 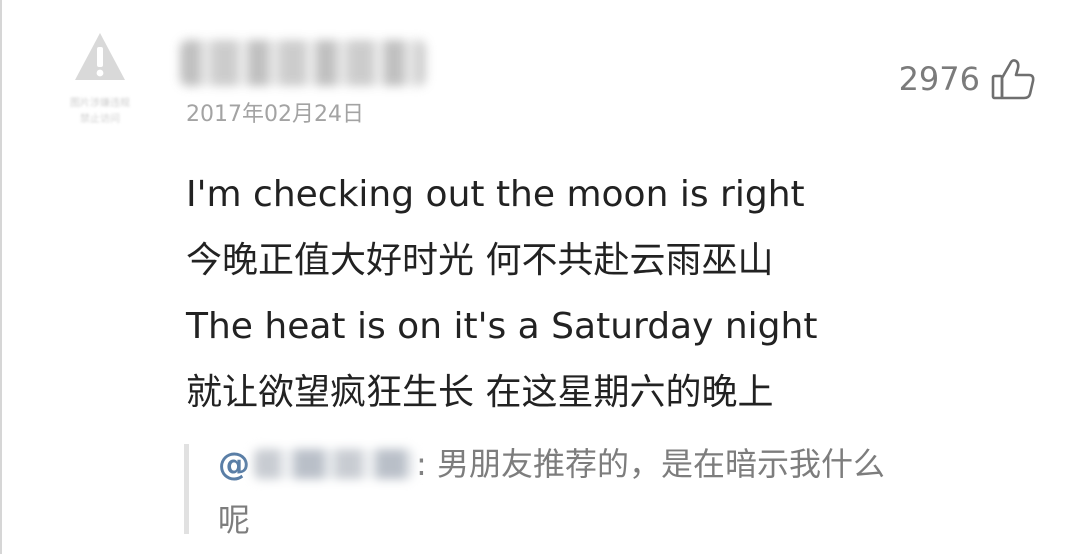 What do you see at coordinates (186, 489) in the screenshot?
I see `reply-quote-bar` at bounding box center [186, 489].